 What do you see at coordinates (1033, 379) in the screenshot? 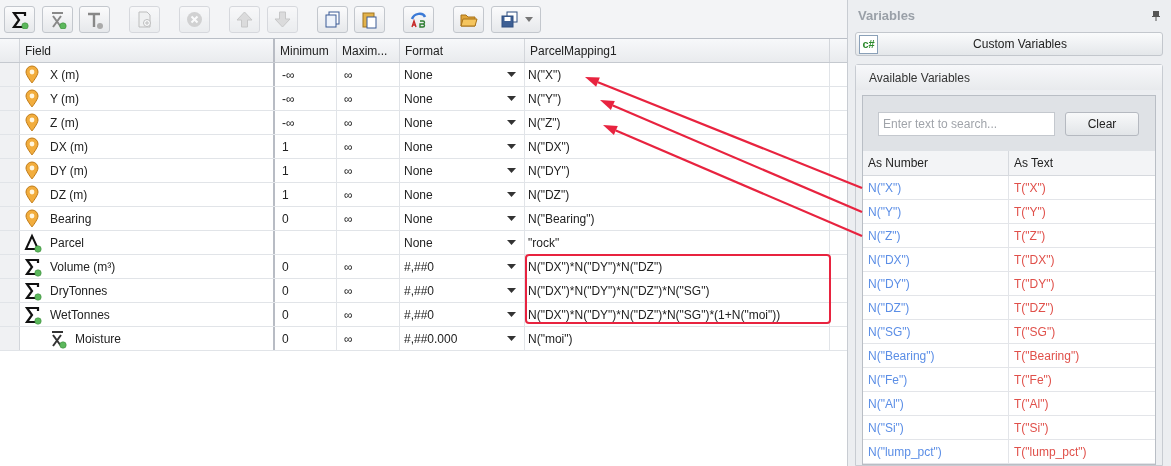
I see `variable-text: T("Fe")` at bounding box center [1033, 379].